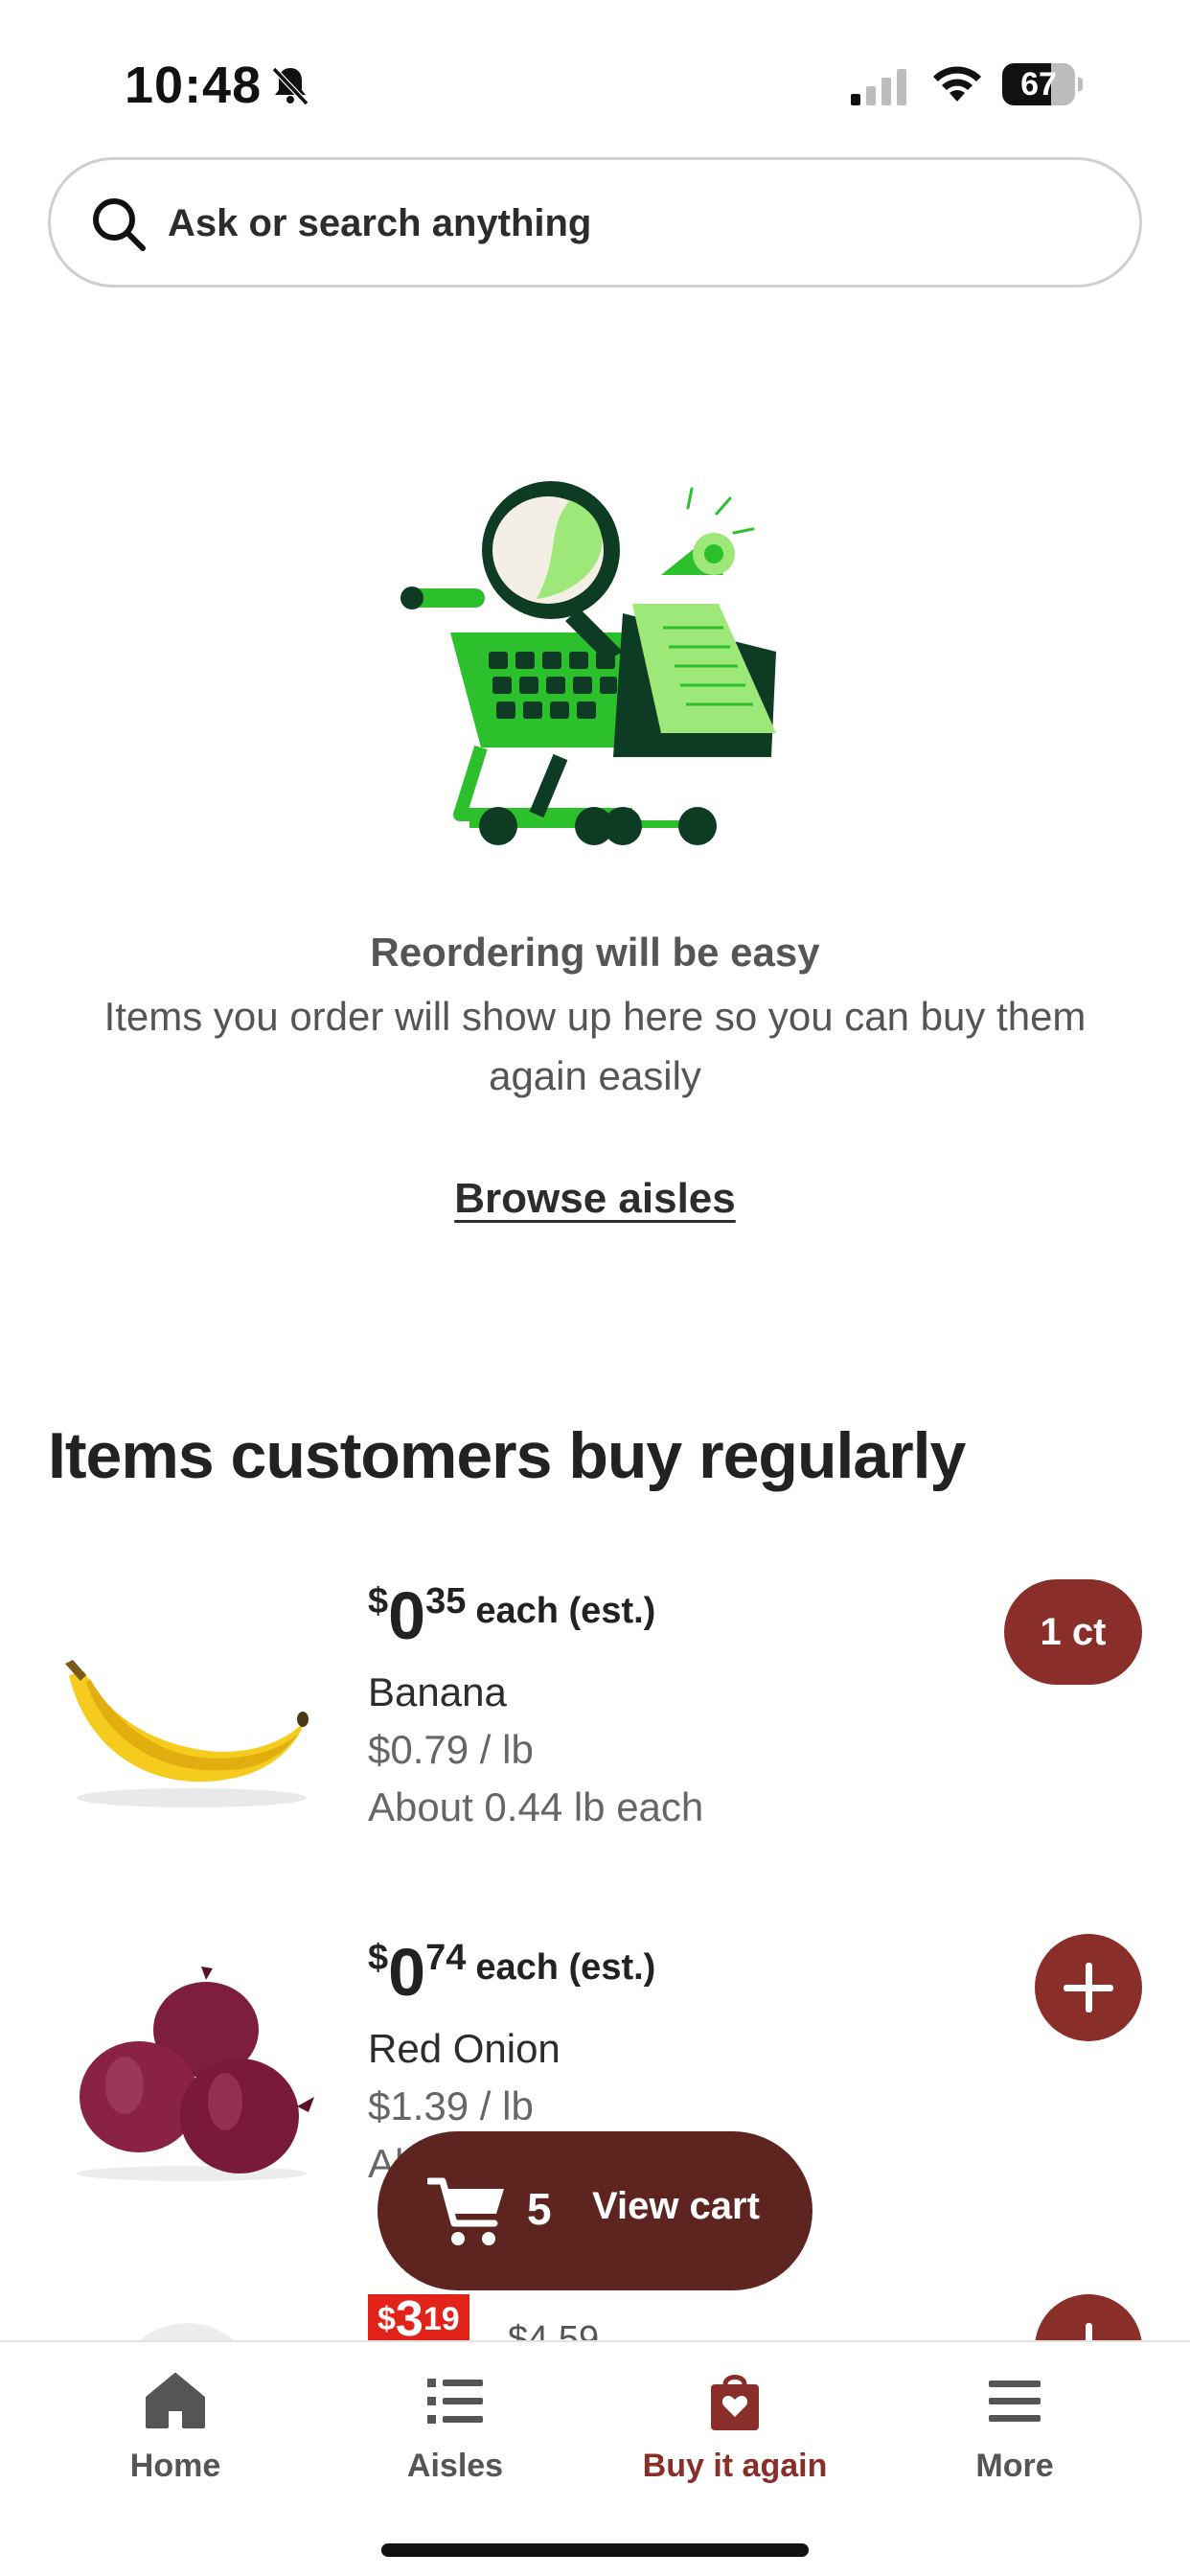 The height and width of the screenshot is (2576, 1190). I want to click on view-cart-button: 5 View cart, so click(595, 2210).